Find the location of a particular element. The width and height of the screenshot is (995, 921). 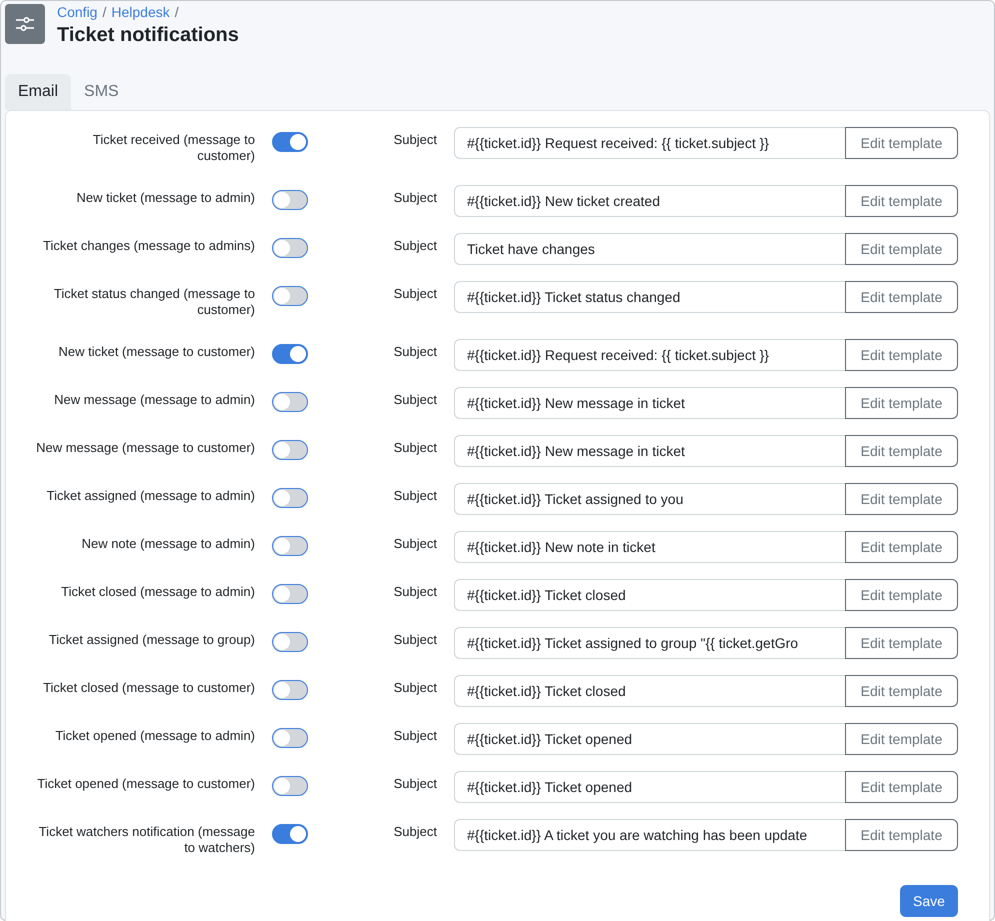

save-button: Save is located at coordinates (929, 901).